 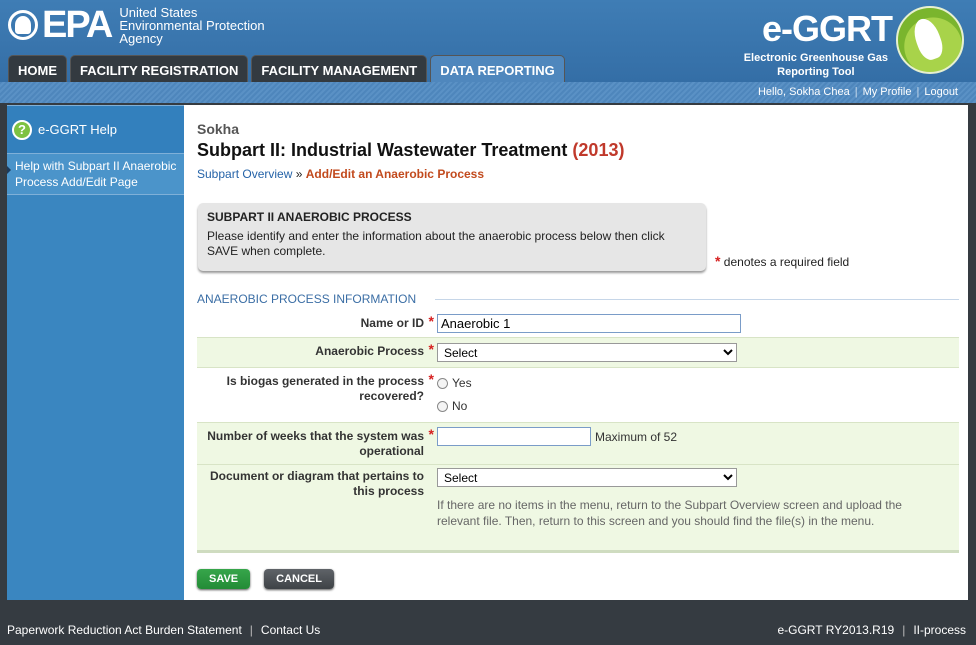 I want to click on section-title: ANAEROBIC PROCESS INFORMATION, so click(x=578, y=299).